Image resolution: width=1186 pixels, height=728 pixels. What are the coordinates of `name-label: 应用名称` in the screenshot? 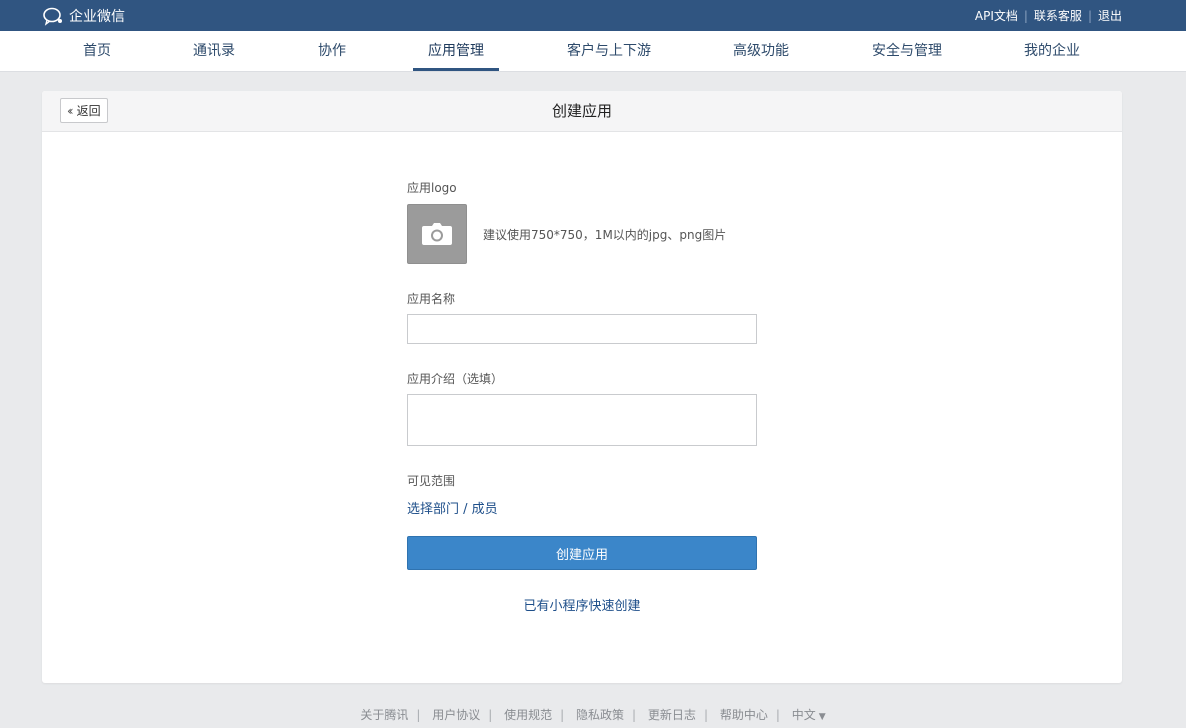 It's located at (431, 299).